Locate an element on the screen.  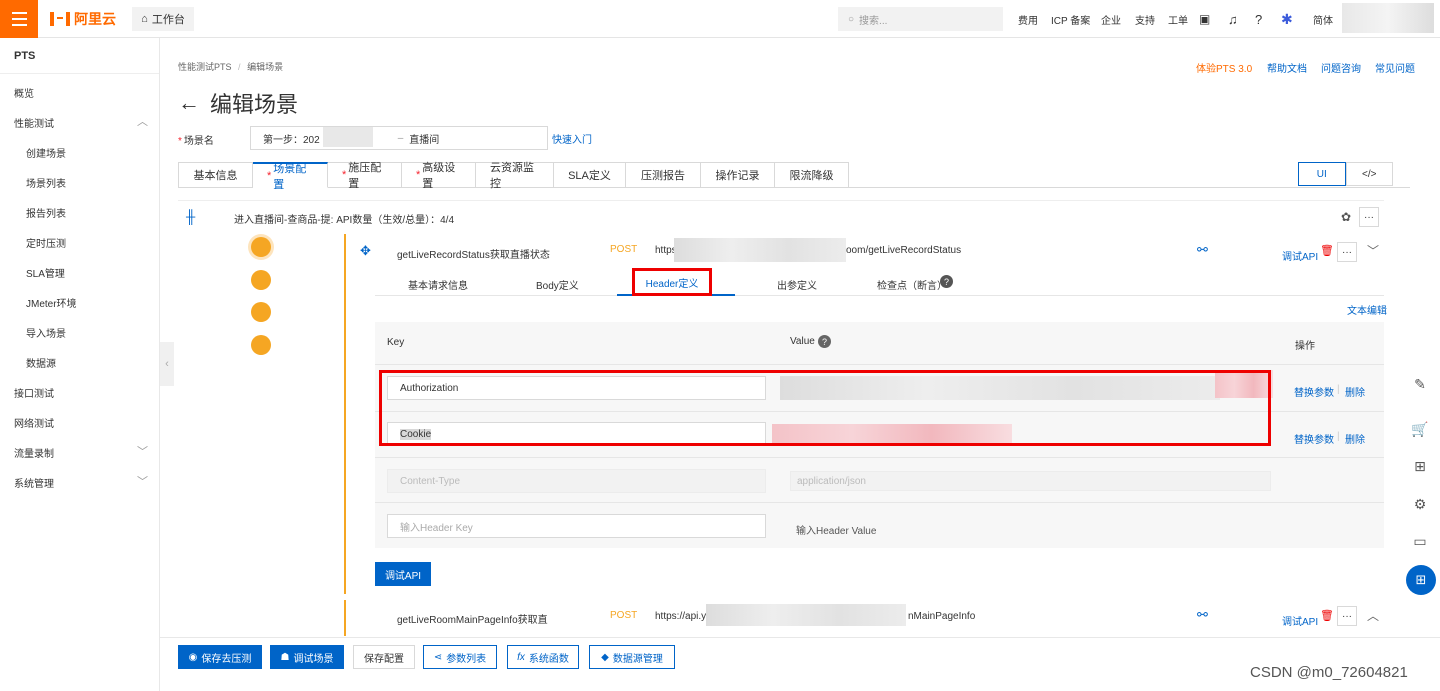
consult-link: 问题咨询 is located at coordinates (1341, 67).